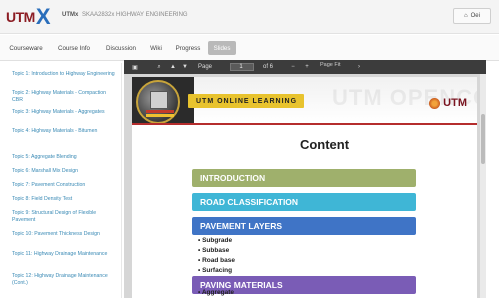 This screenshot has height=298, width=499. I want to click on section-pavement-layers: PAVEMENT LAYERS, so click(304, 226).